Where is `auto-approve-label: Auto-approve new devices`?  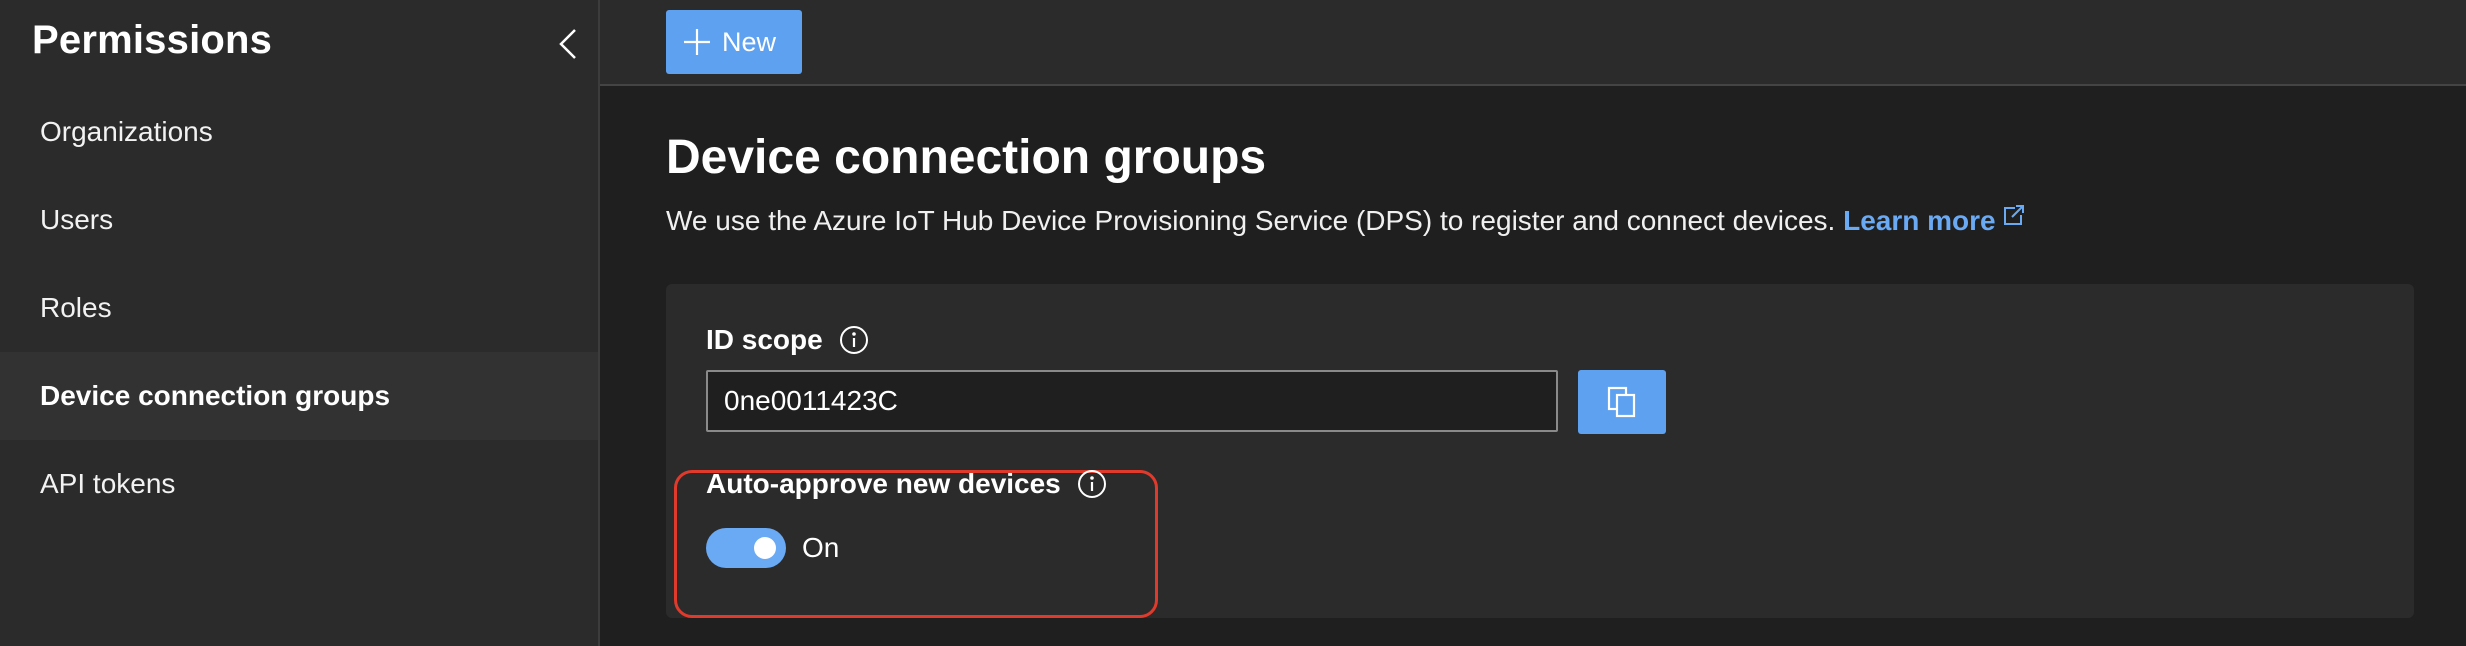 auto-approve-label: Auto-approve new devices is located at coordinates (906, 484).